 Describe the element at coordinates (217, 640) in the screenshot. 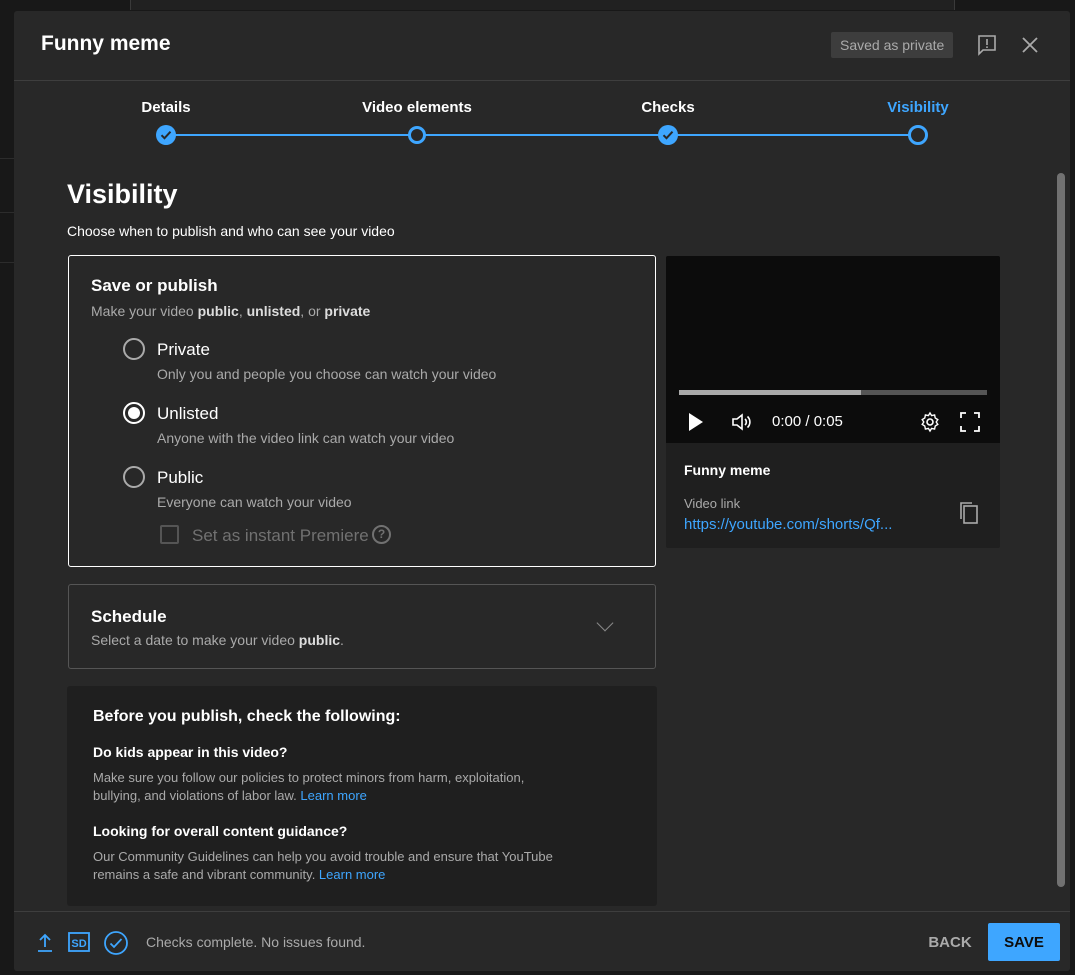

I see `schedule-subtitle: Select a date to make your video public.` at that location.